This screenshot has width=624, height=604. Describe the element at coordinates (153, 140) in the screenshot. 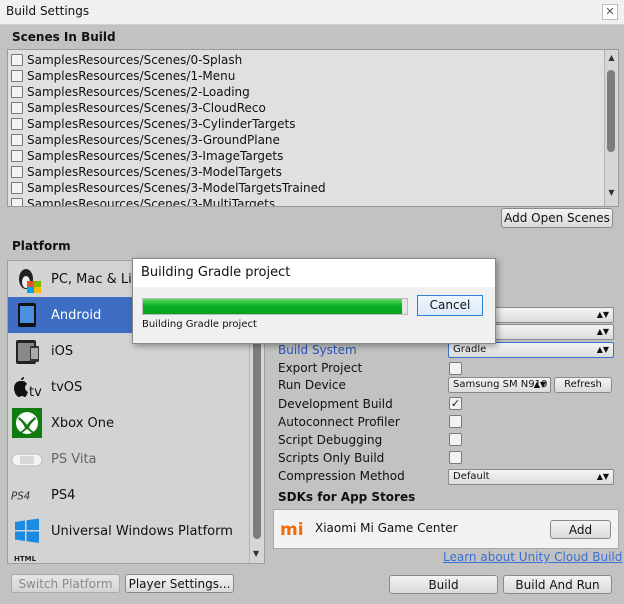

I see `scene-path: SamplesResources/Scenes/3-GroundPlane` at that location.